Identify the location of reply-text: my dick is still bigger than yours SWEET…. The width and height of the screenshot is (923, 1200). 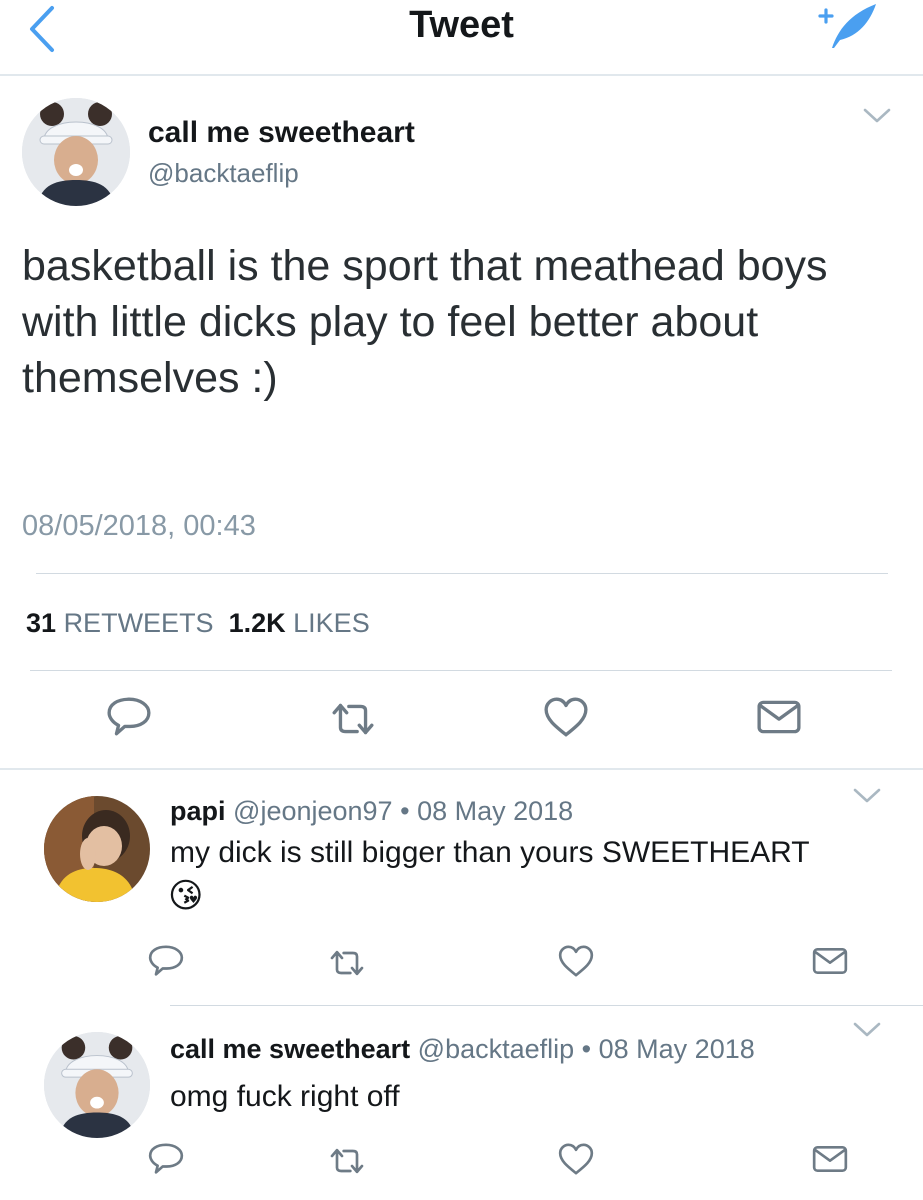
(490, 852).